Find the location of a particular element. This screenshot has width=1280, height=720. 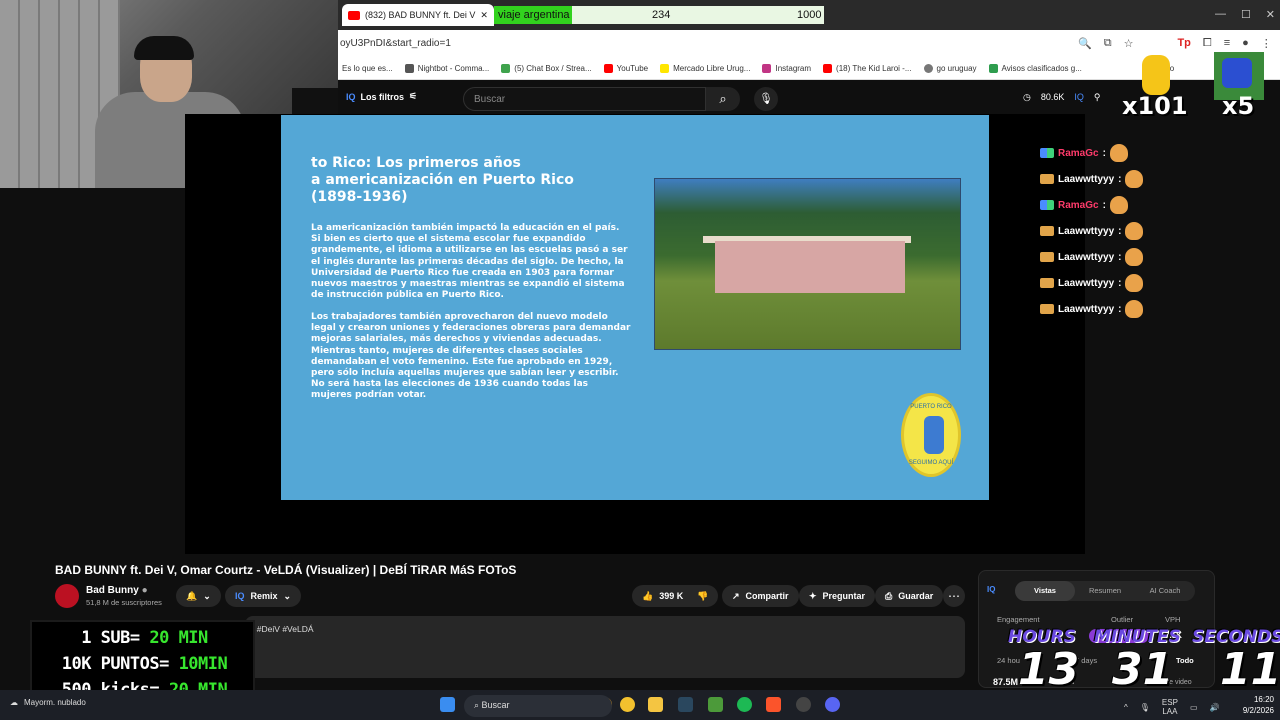

range-24h: 24 hou is located at coordinates (1008, 660).